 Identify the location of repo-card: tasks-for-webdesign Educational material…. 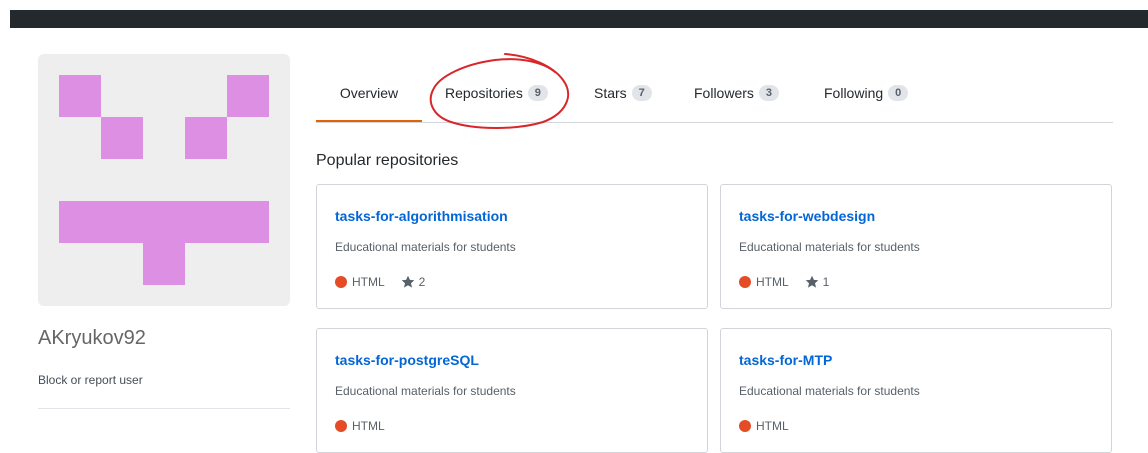
(916, 246).